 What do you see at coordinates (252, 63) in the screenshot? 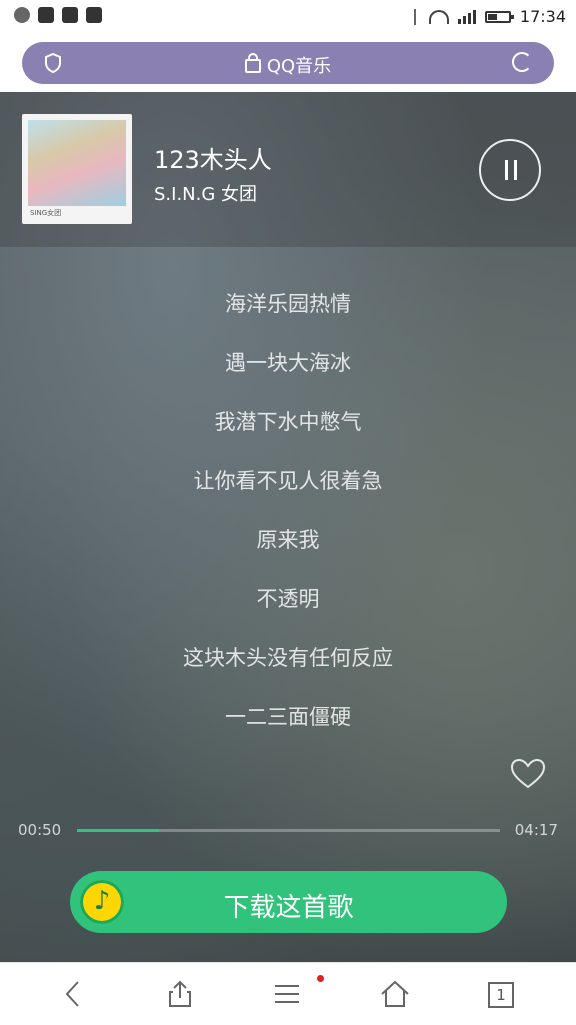
I see `lock-icon` at bounding box center [252, 63].